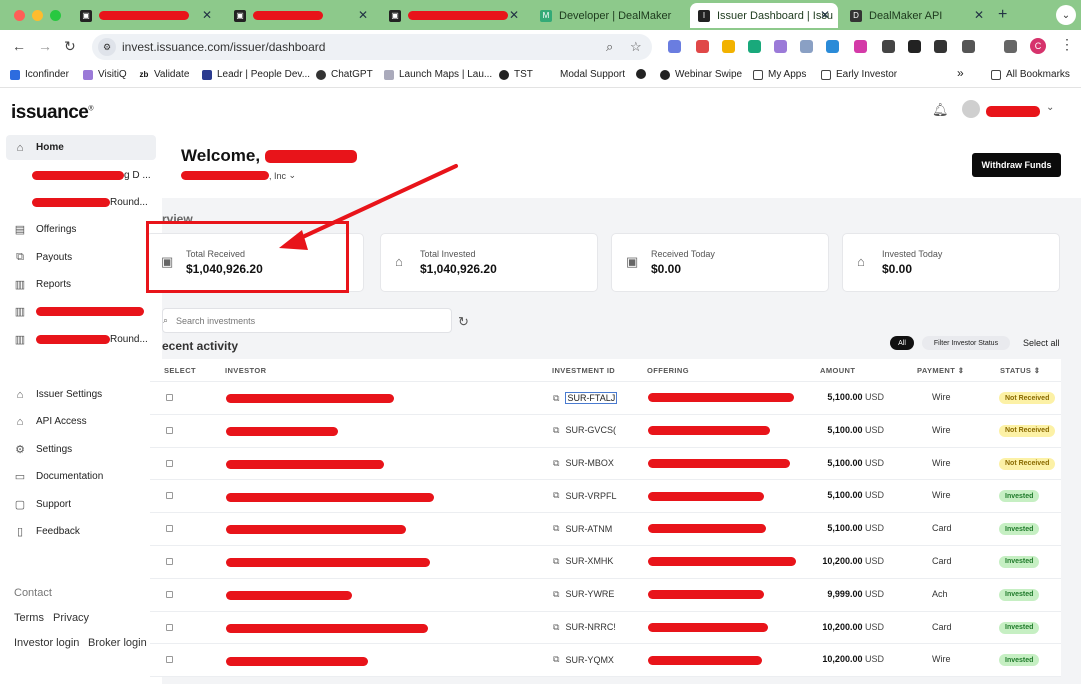  What do you see at coordinates (583, 659) in the screenshot?
I see `investment-id-cell: ⧉ SUR-YQMX` at bounding box center [583, 659].